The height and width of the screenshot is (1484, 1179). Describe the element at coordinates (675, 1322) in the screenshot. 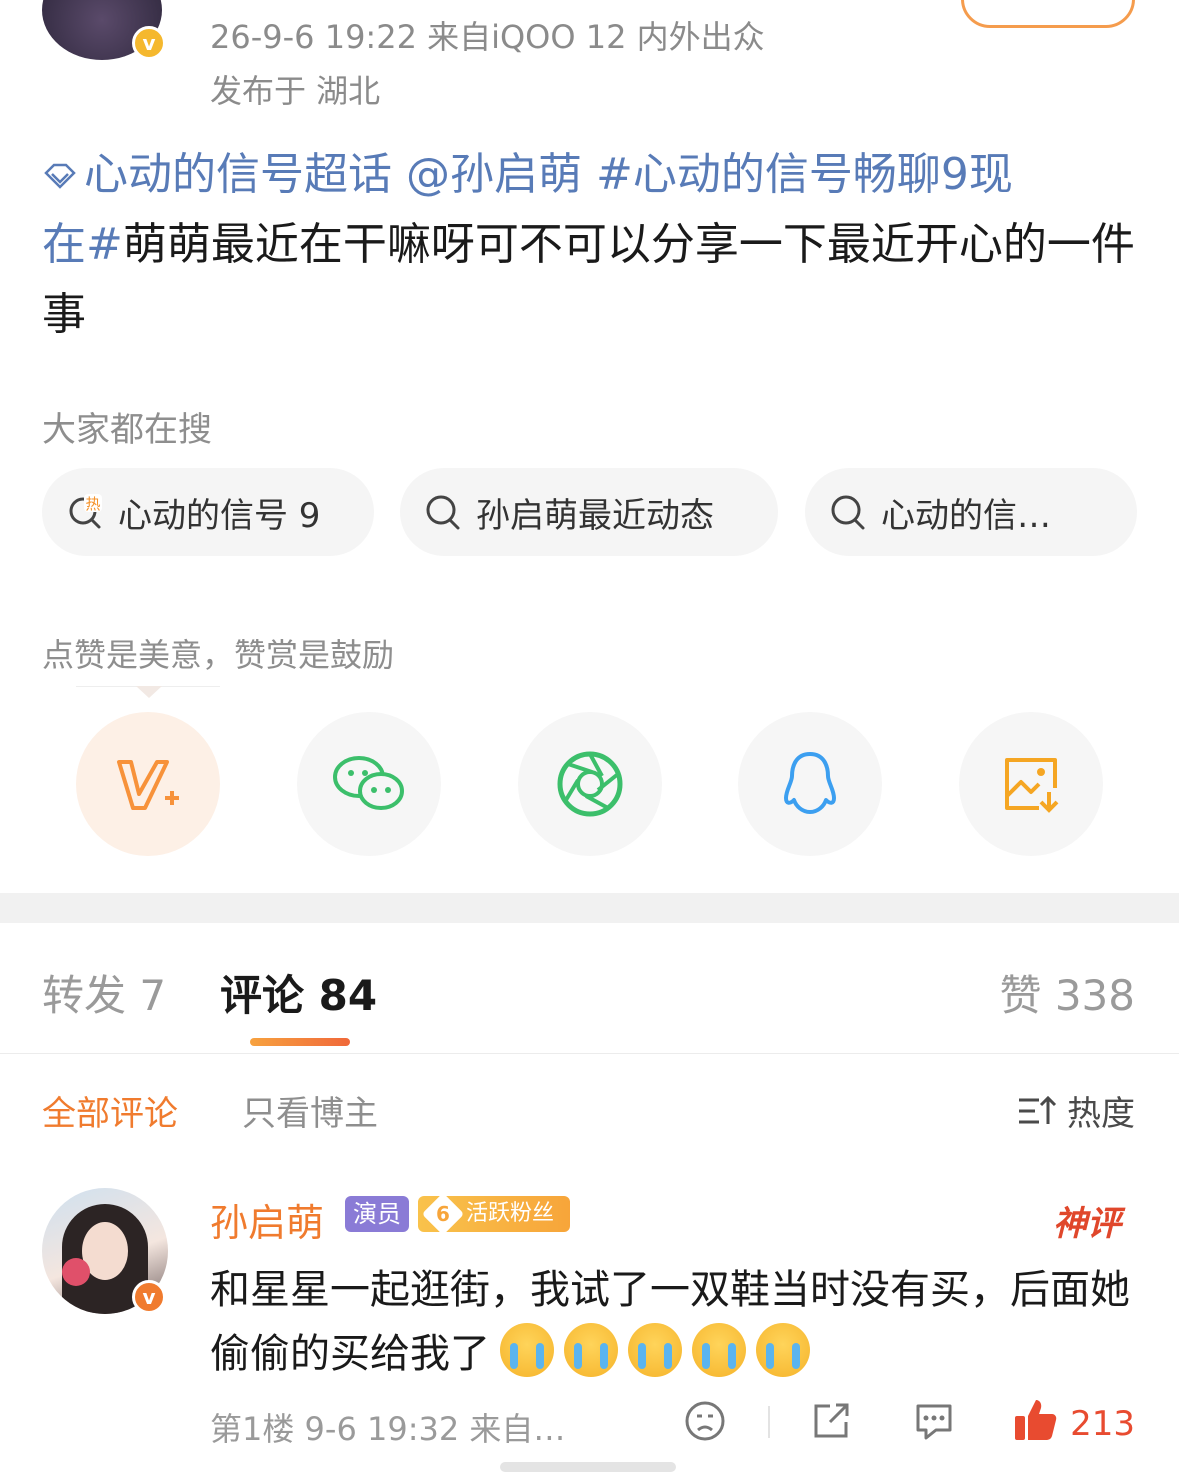

I see `comment-text: 和星星一起逛街，我试了一双鞋当时没有买，后面她偷偷的买给我了` at that location.